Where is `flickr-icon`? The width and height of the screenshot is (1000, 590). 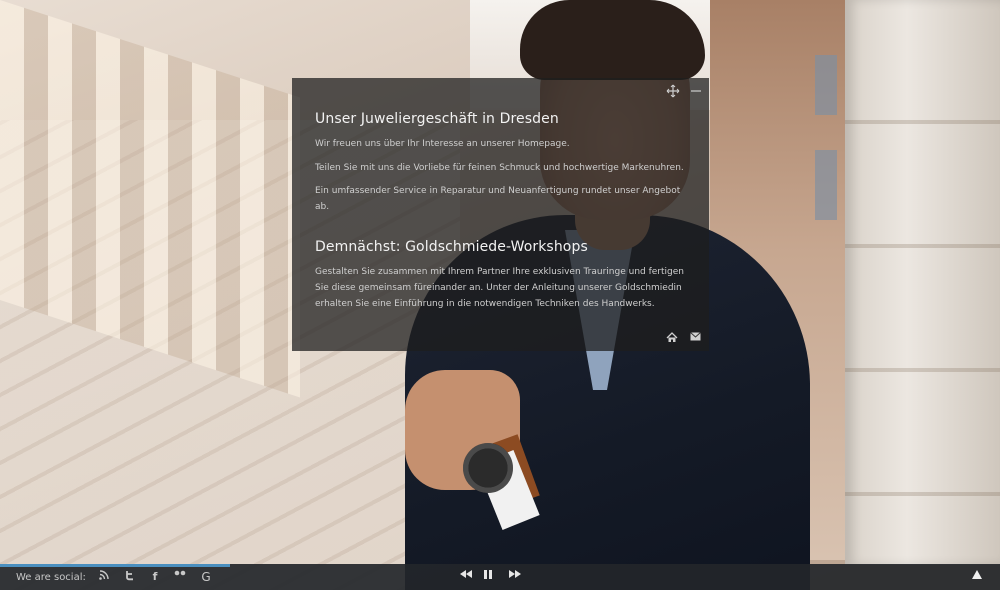
flickr-icon is located at coordinates (181, 577).